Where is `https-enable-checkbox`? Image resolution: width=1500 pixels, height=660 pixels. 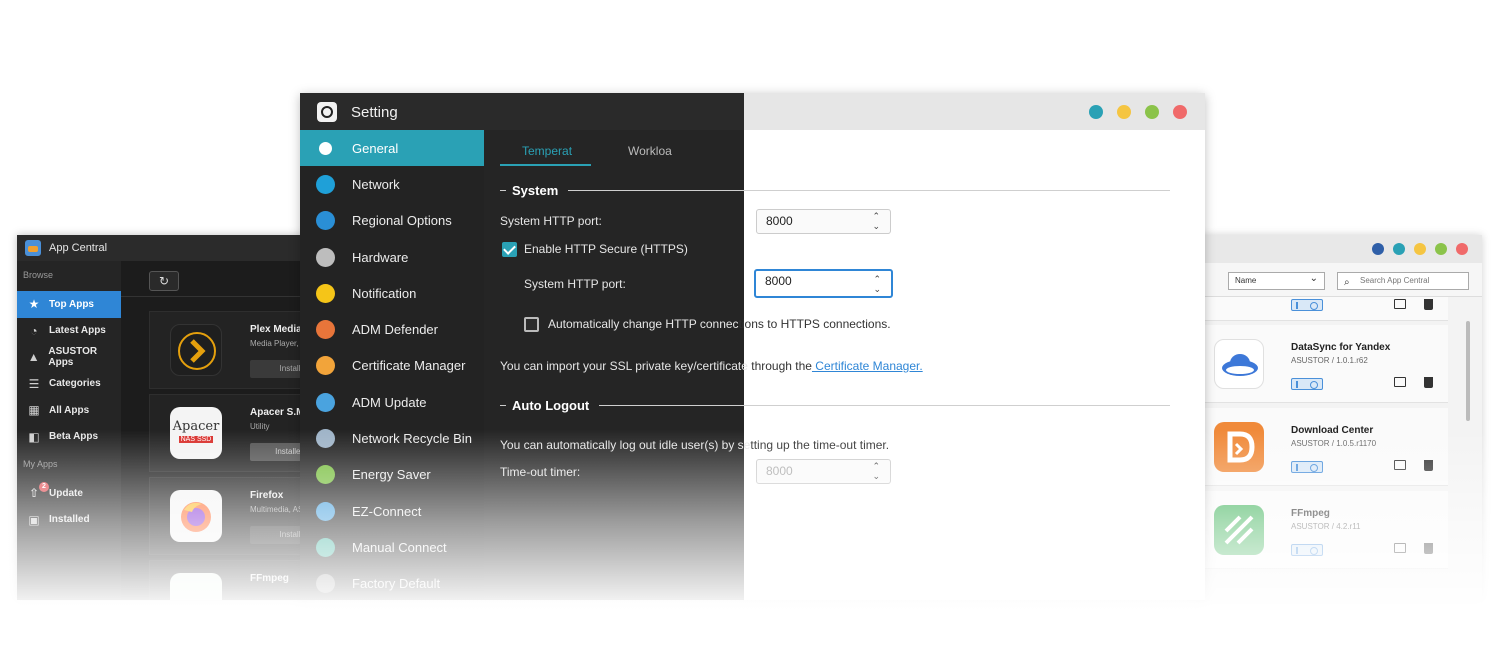 https-enable-checkbox is located at coordinates (509, 249).